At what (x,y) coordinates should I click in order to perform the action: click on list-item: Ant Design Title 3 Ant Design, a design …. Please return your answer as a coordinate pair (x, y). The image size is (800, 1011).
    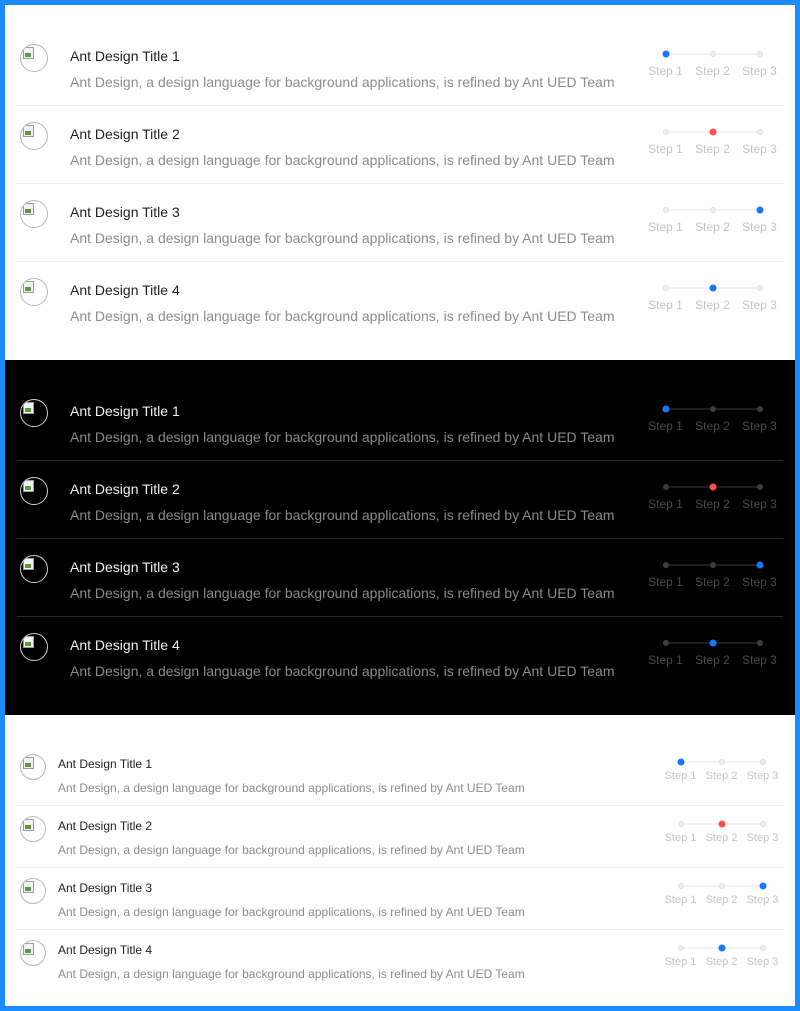
    Looking at the image, I should click on (400, 577).